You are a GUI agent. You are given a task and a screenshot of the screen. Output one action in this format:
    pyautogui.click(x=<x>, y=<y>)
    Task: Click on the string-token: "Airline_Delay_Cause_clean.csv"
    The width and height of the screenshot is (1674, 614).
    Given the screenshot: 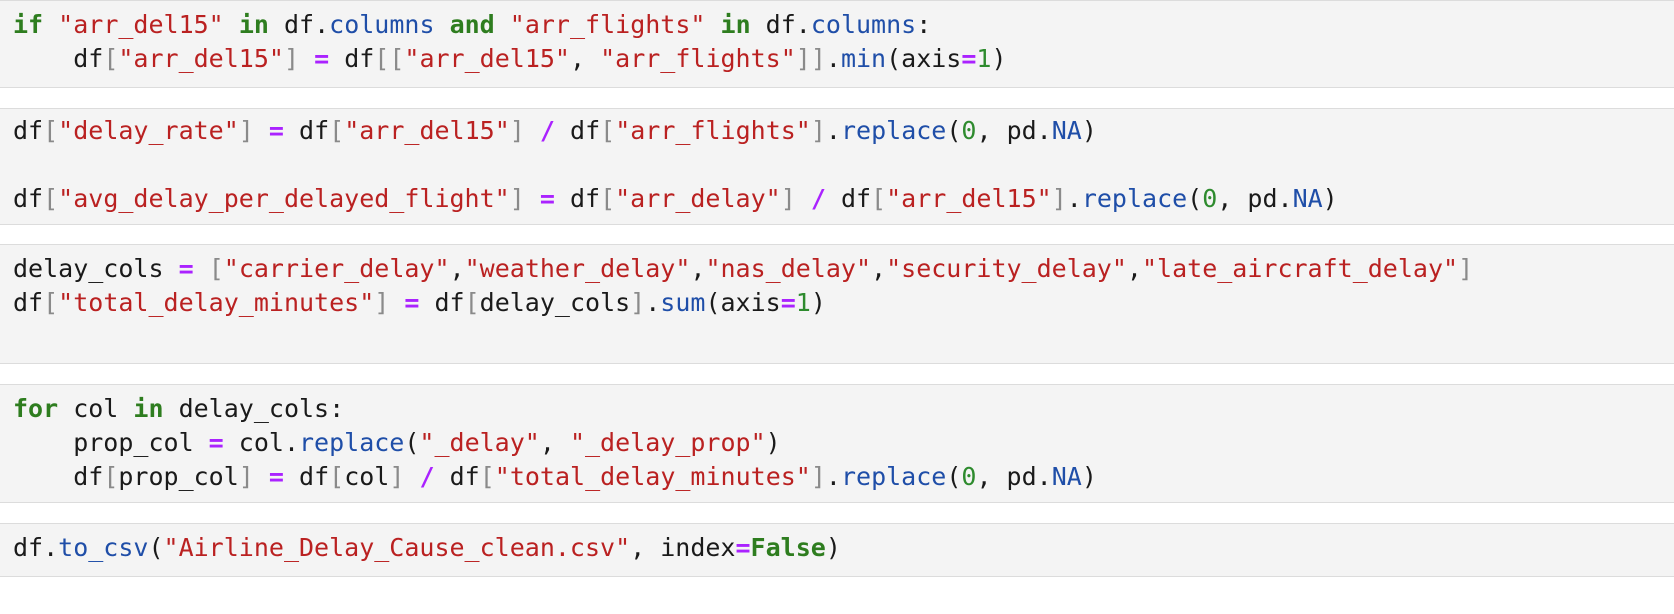 What is the action you would take?
    pyautogui.click(x=397, y=547)
    